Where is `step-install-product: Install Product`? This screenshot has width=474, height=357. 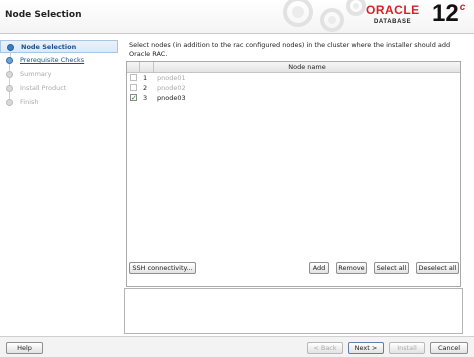 step-install-product: Install Product is located at coordinates (59, 91).